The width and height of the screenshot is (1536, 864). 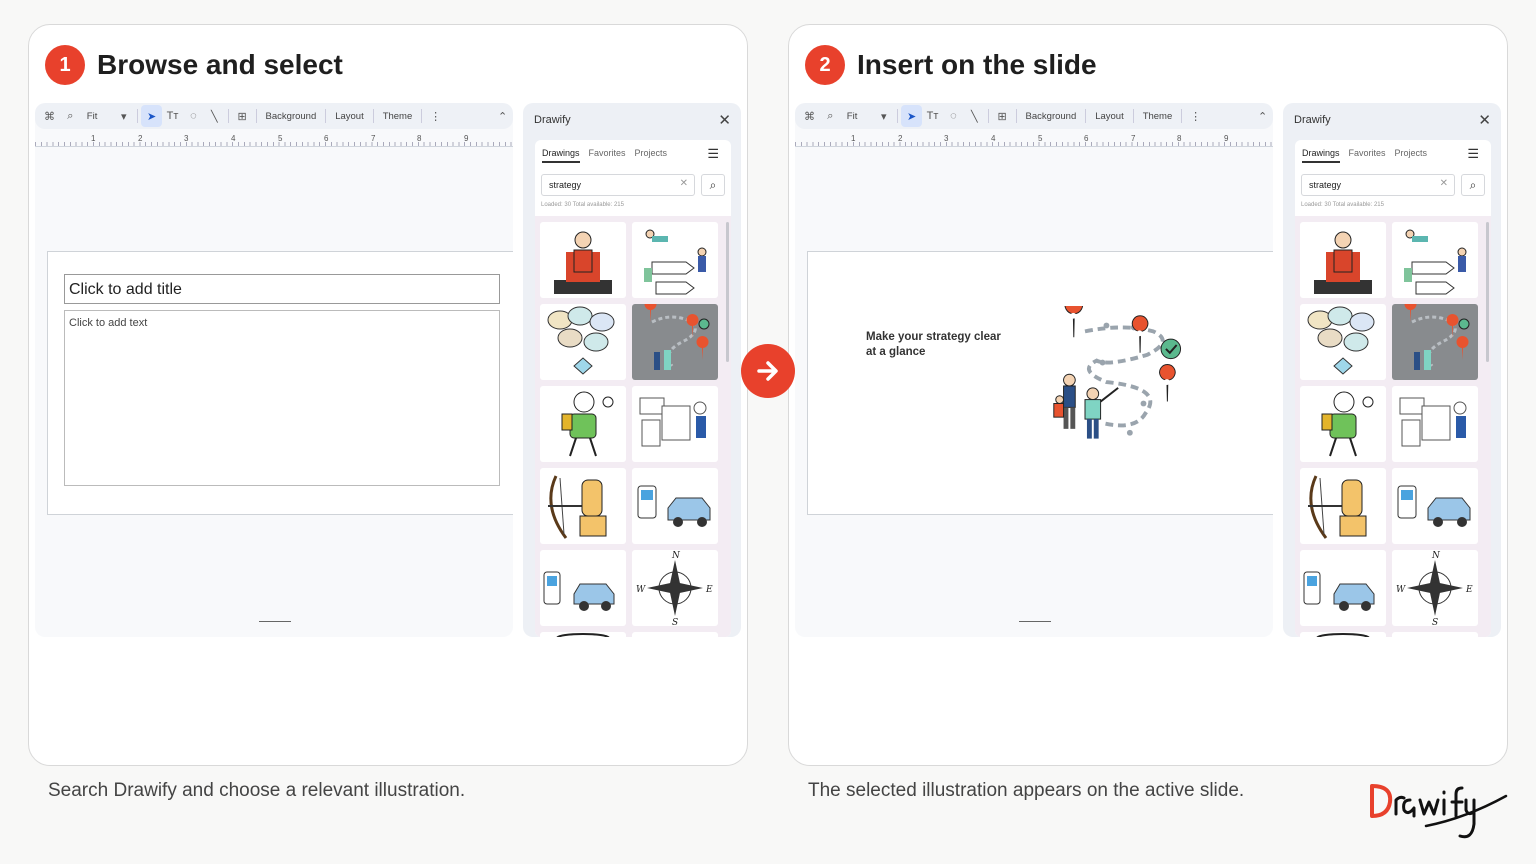 What do you see at coordinates (282, 398) in the screenshot?
I see `slide-body-placeholder: Click to add text` at bounding box center [282, 398].